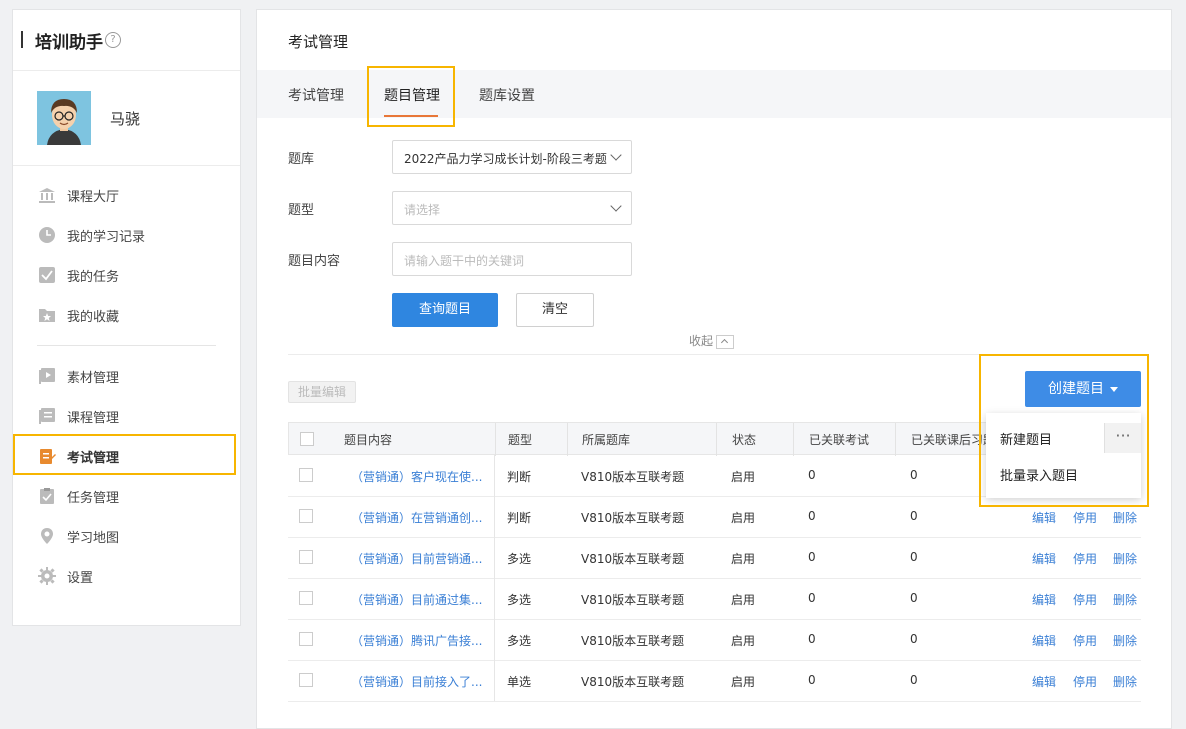 The height and width of the screenshot is (729, 1186). Describe the element at coordinates (126, 345) in the screenshot. I see `nav-divider` at that location.